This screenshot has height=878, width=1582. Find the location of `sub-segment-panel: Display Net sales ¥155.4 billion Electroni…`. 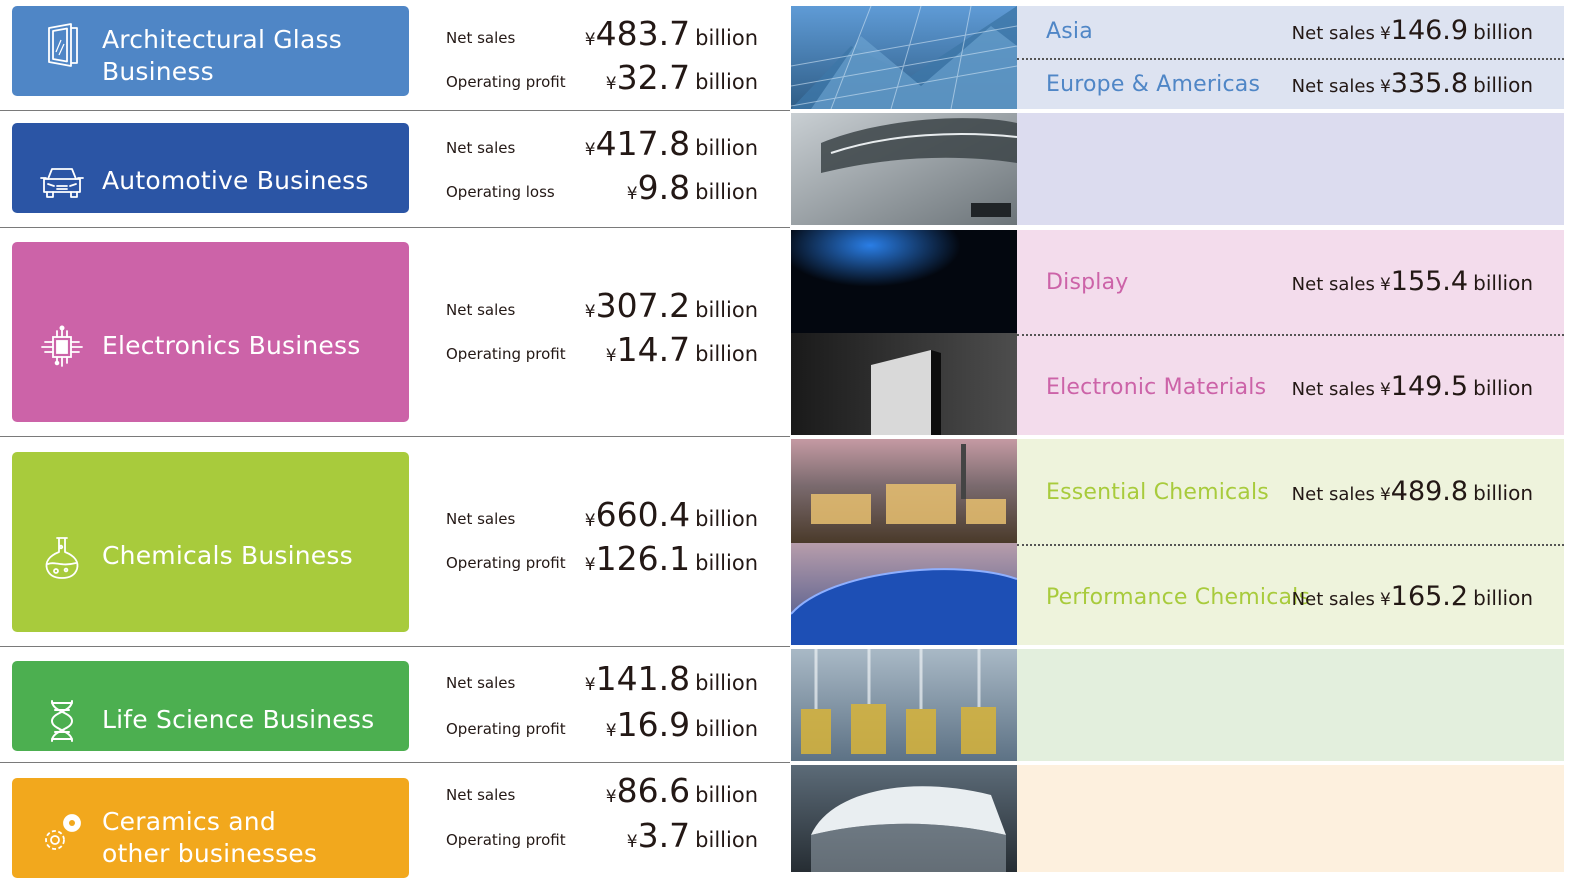

sub-segment-panel: Display Net sales ¥155.4 billion Electroni… is located at coordinates (1290, 332).